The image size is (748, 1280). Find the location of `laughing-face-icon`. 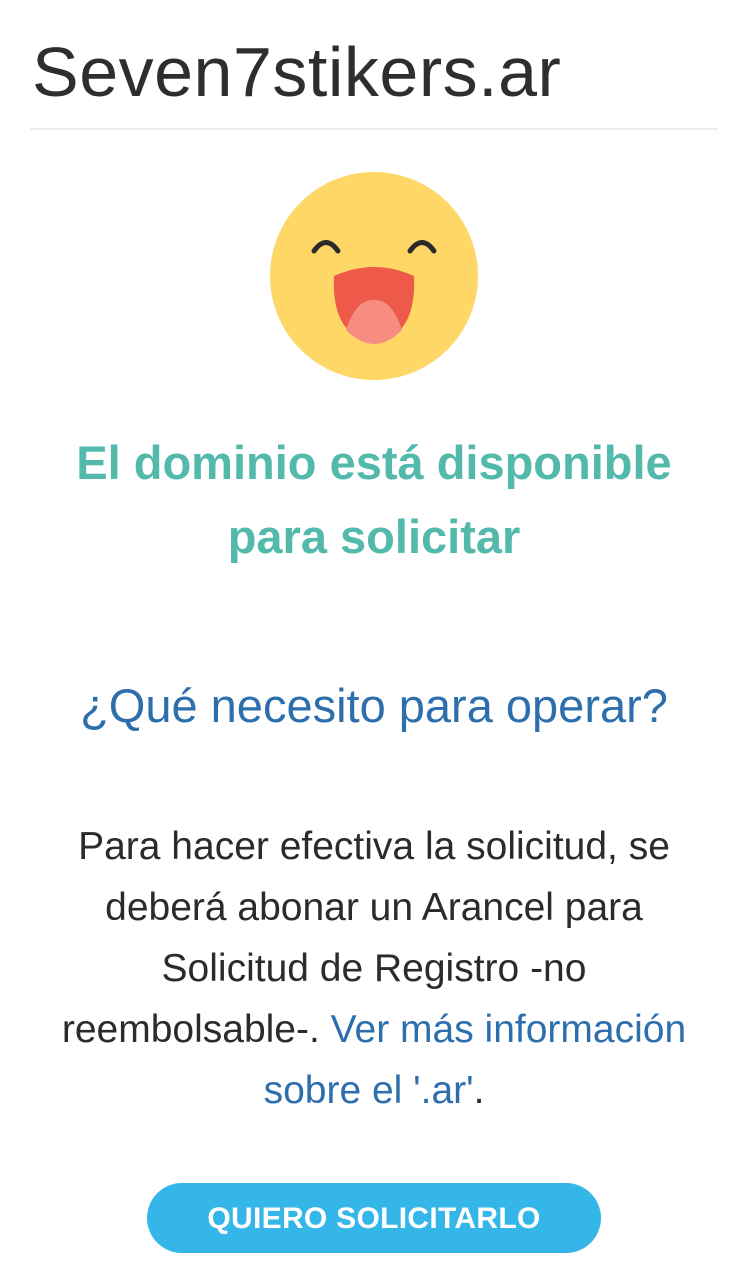

laughing-face-icon is located at coordinates (374, 276).